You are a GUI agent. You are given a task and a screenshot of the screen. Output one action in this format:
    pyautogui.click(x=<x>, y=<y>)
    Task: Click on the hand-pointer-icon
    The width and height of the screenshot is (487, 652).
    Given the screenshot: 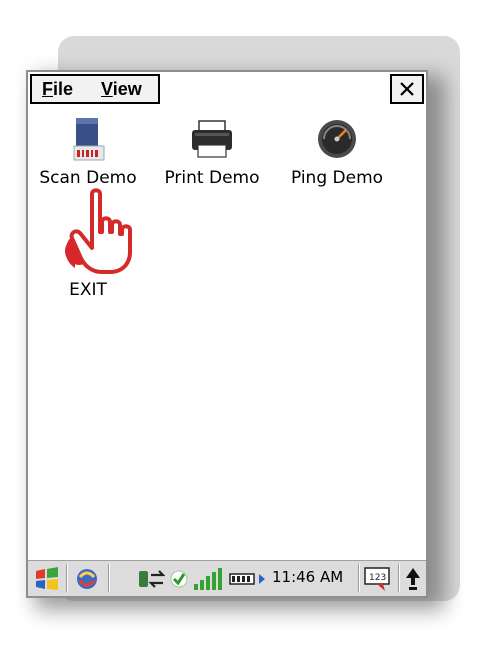 What is the action you would take?
    pyautogui.click(x=100, y=231)
    